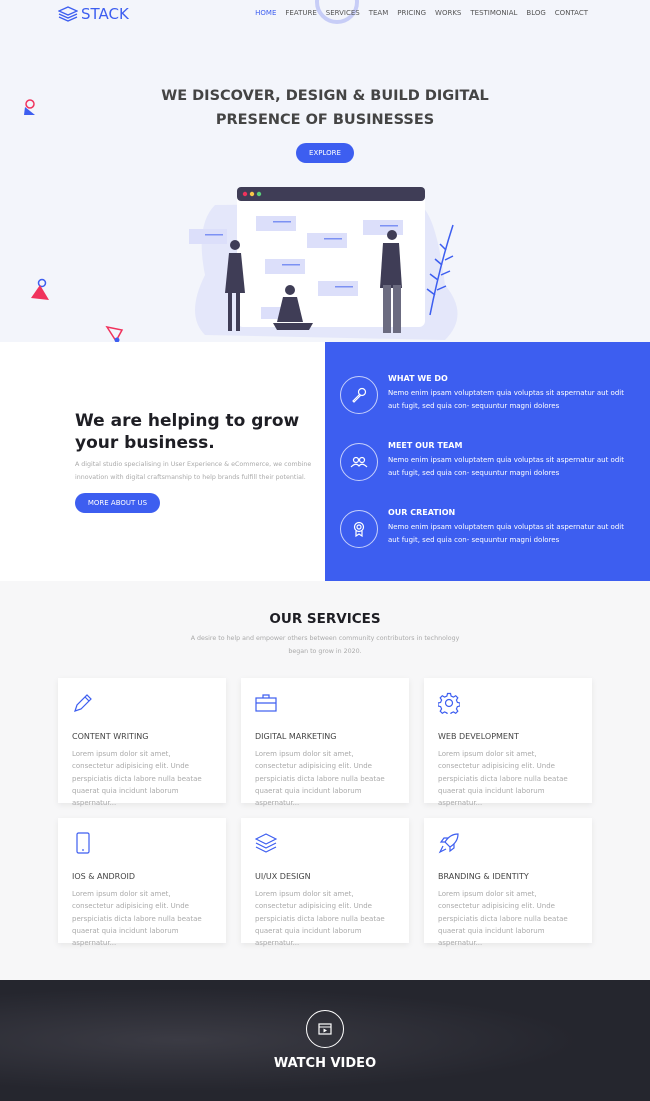 This screenshot has height=1101, width=650. Describe the element at coordinates (68, 14) in the screenshot. I see `stack-logo-icon` at that location.